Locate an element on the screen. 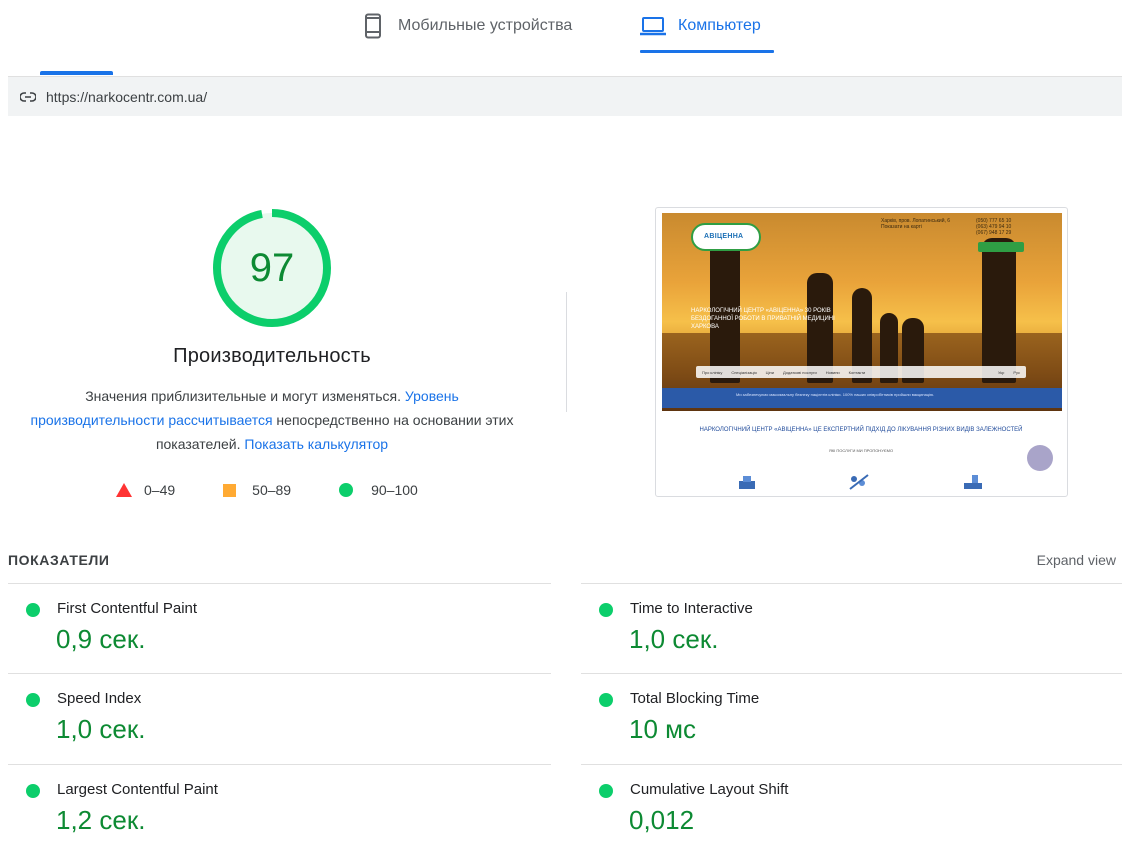  screenshot-lang: Рус is located at coordinates (1016, 372).